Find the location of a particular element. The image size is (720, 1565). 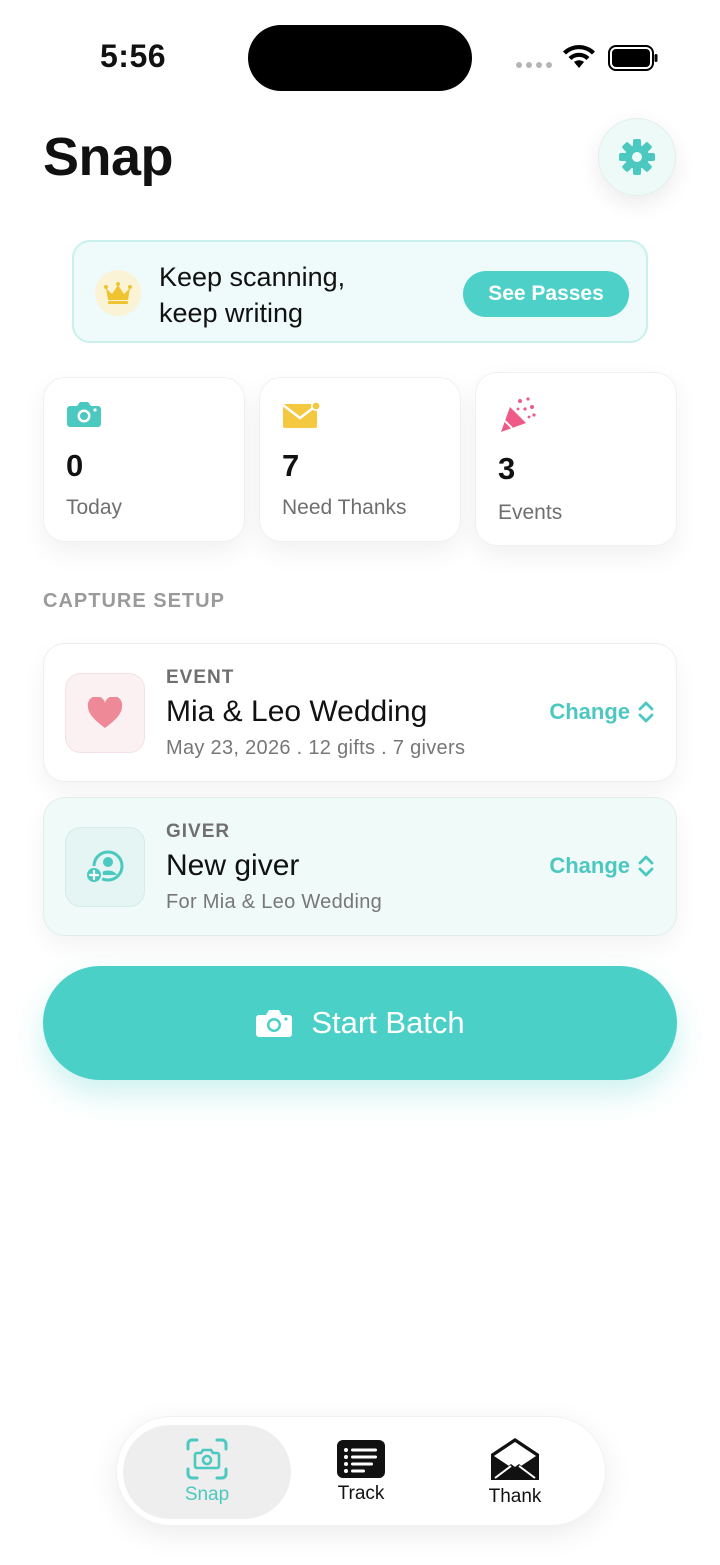

camera-viewfinder-icon is located at coordinates (207, 1459).